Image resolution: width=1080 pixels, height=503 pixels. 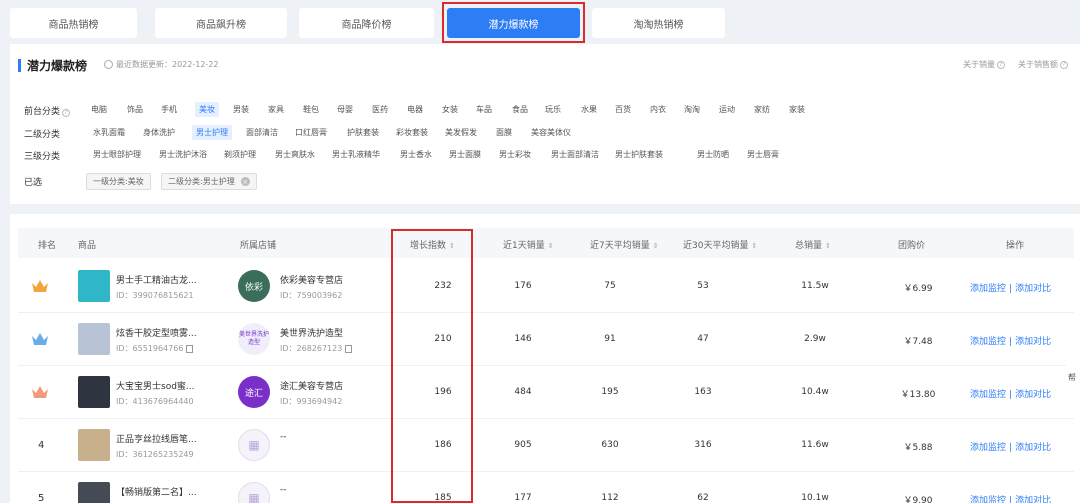 What do you see at coordinates (209, 181) in the screenshot?
I see `selected-chip: 二级分类:男士护理 ×` at bounding box center [209, 181].